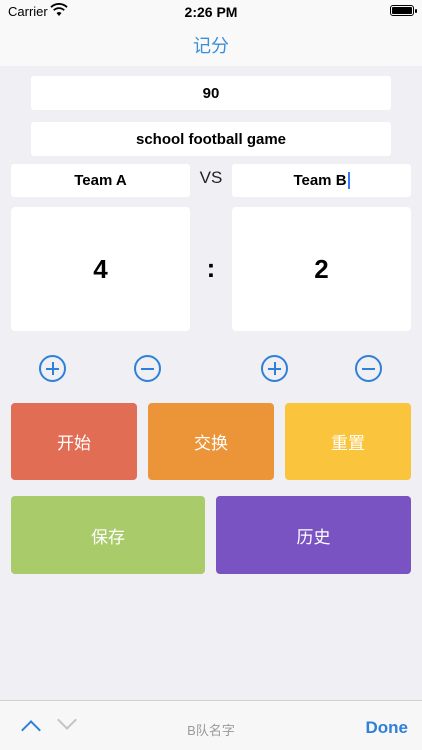 The height and width of the screenshot is (750, 422). Describe the element at coordinates (211, 33) in the screenshot. I see `navigation-bar: Carrier 2:26 PM 记分` at that location.